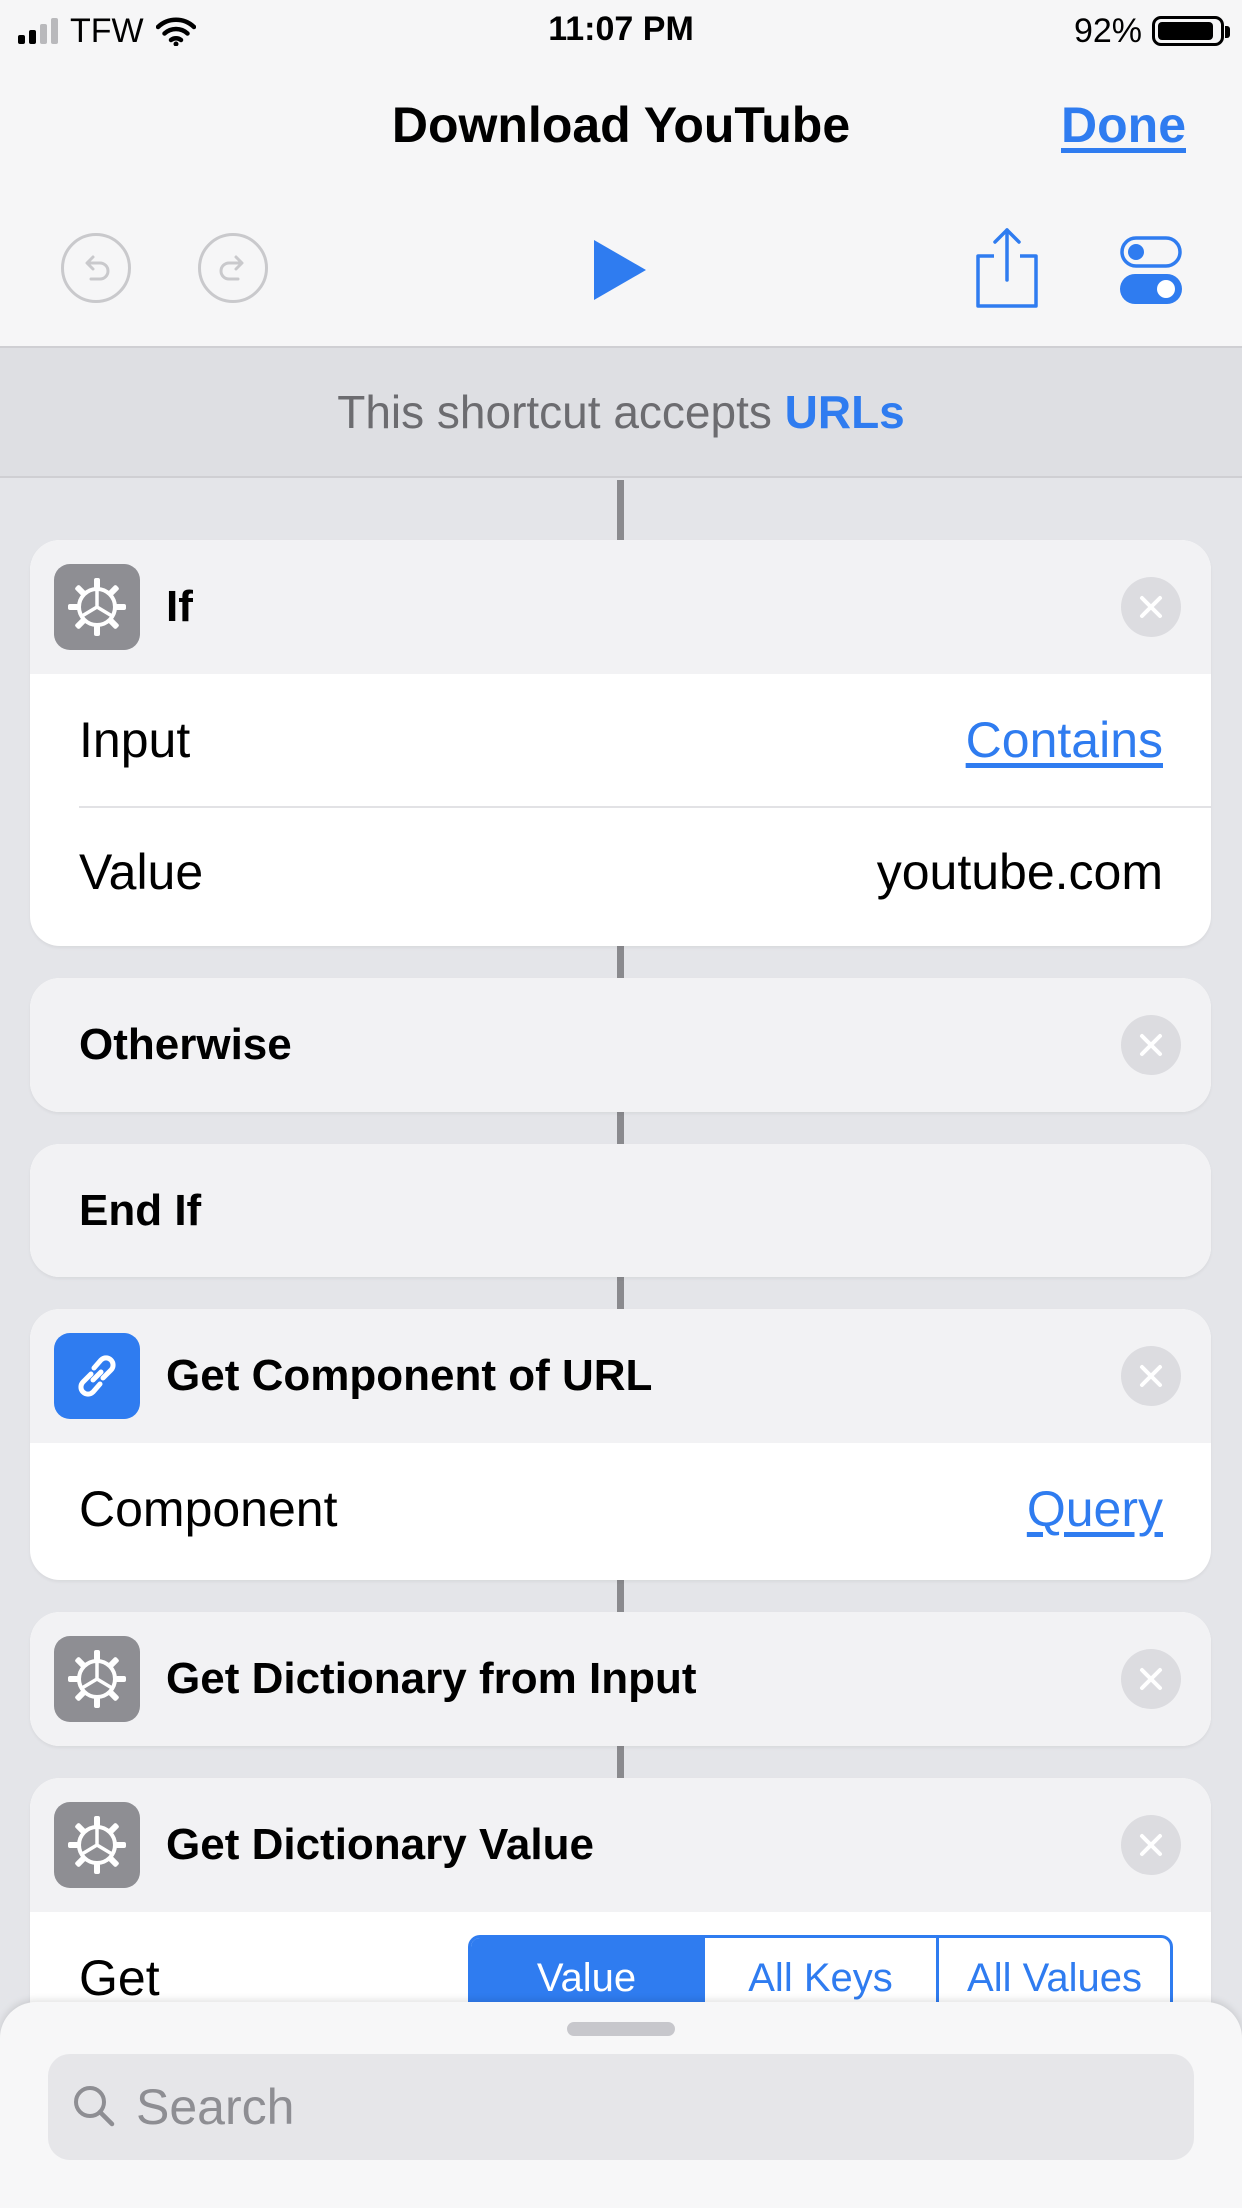  Describe the element at coordinates (621, 2029) in the screenshot. I see `sheet-grabber` at that location.